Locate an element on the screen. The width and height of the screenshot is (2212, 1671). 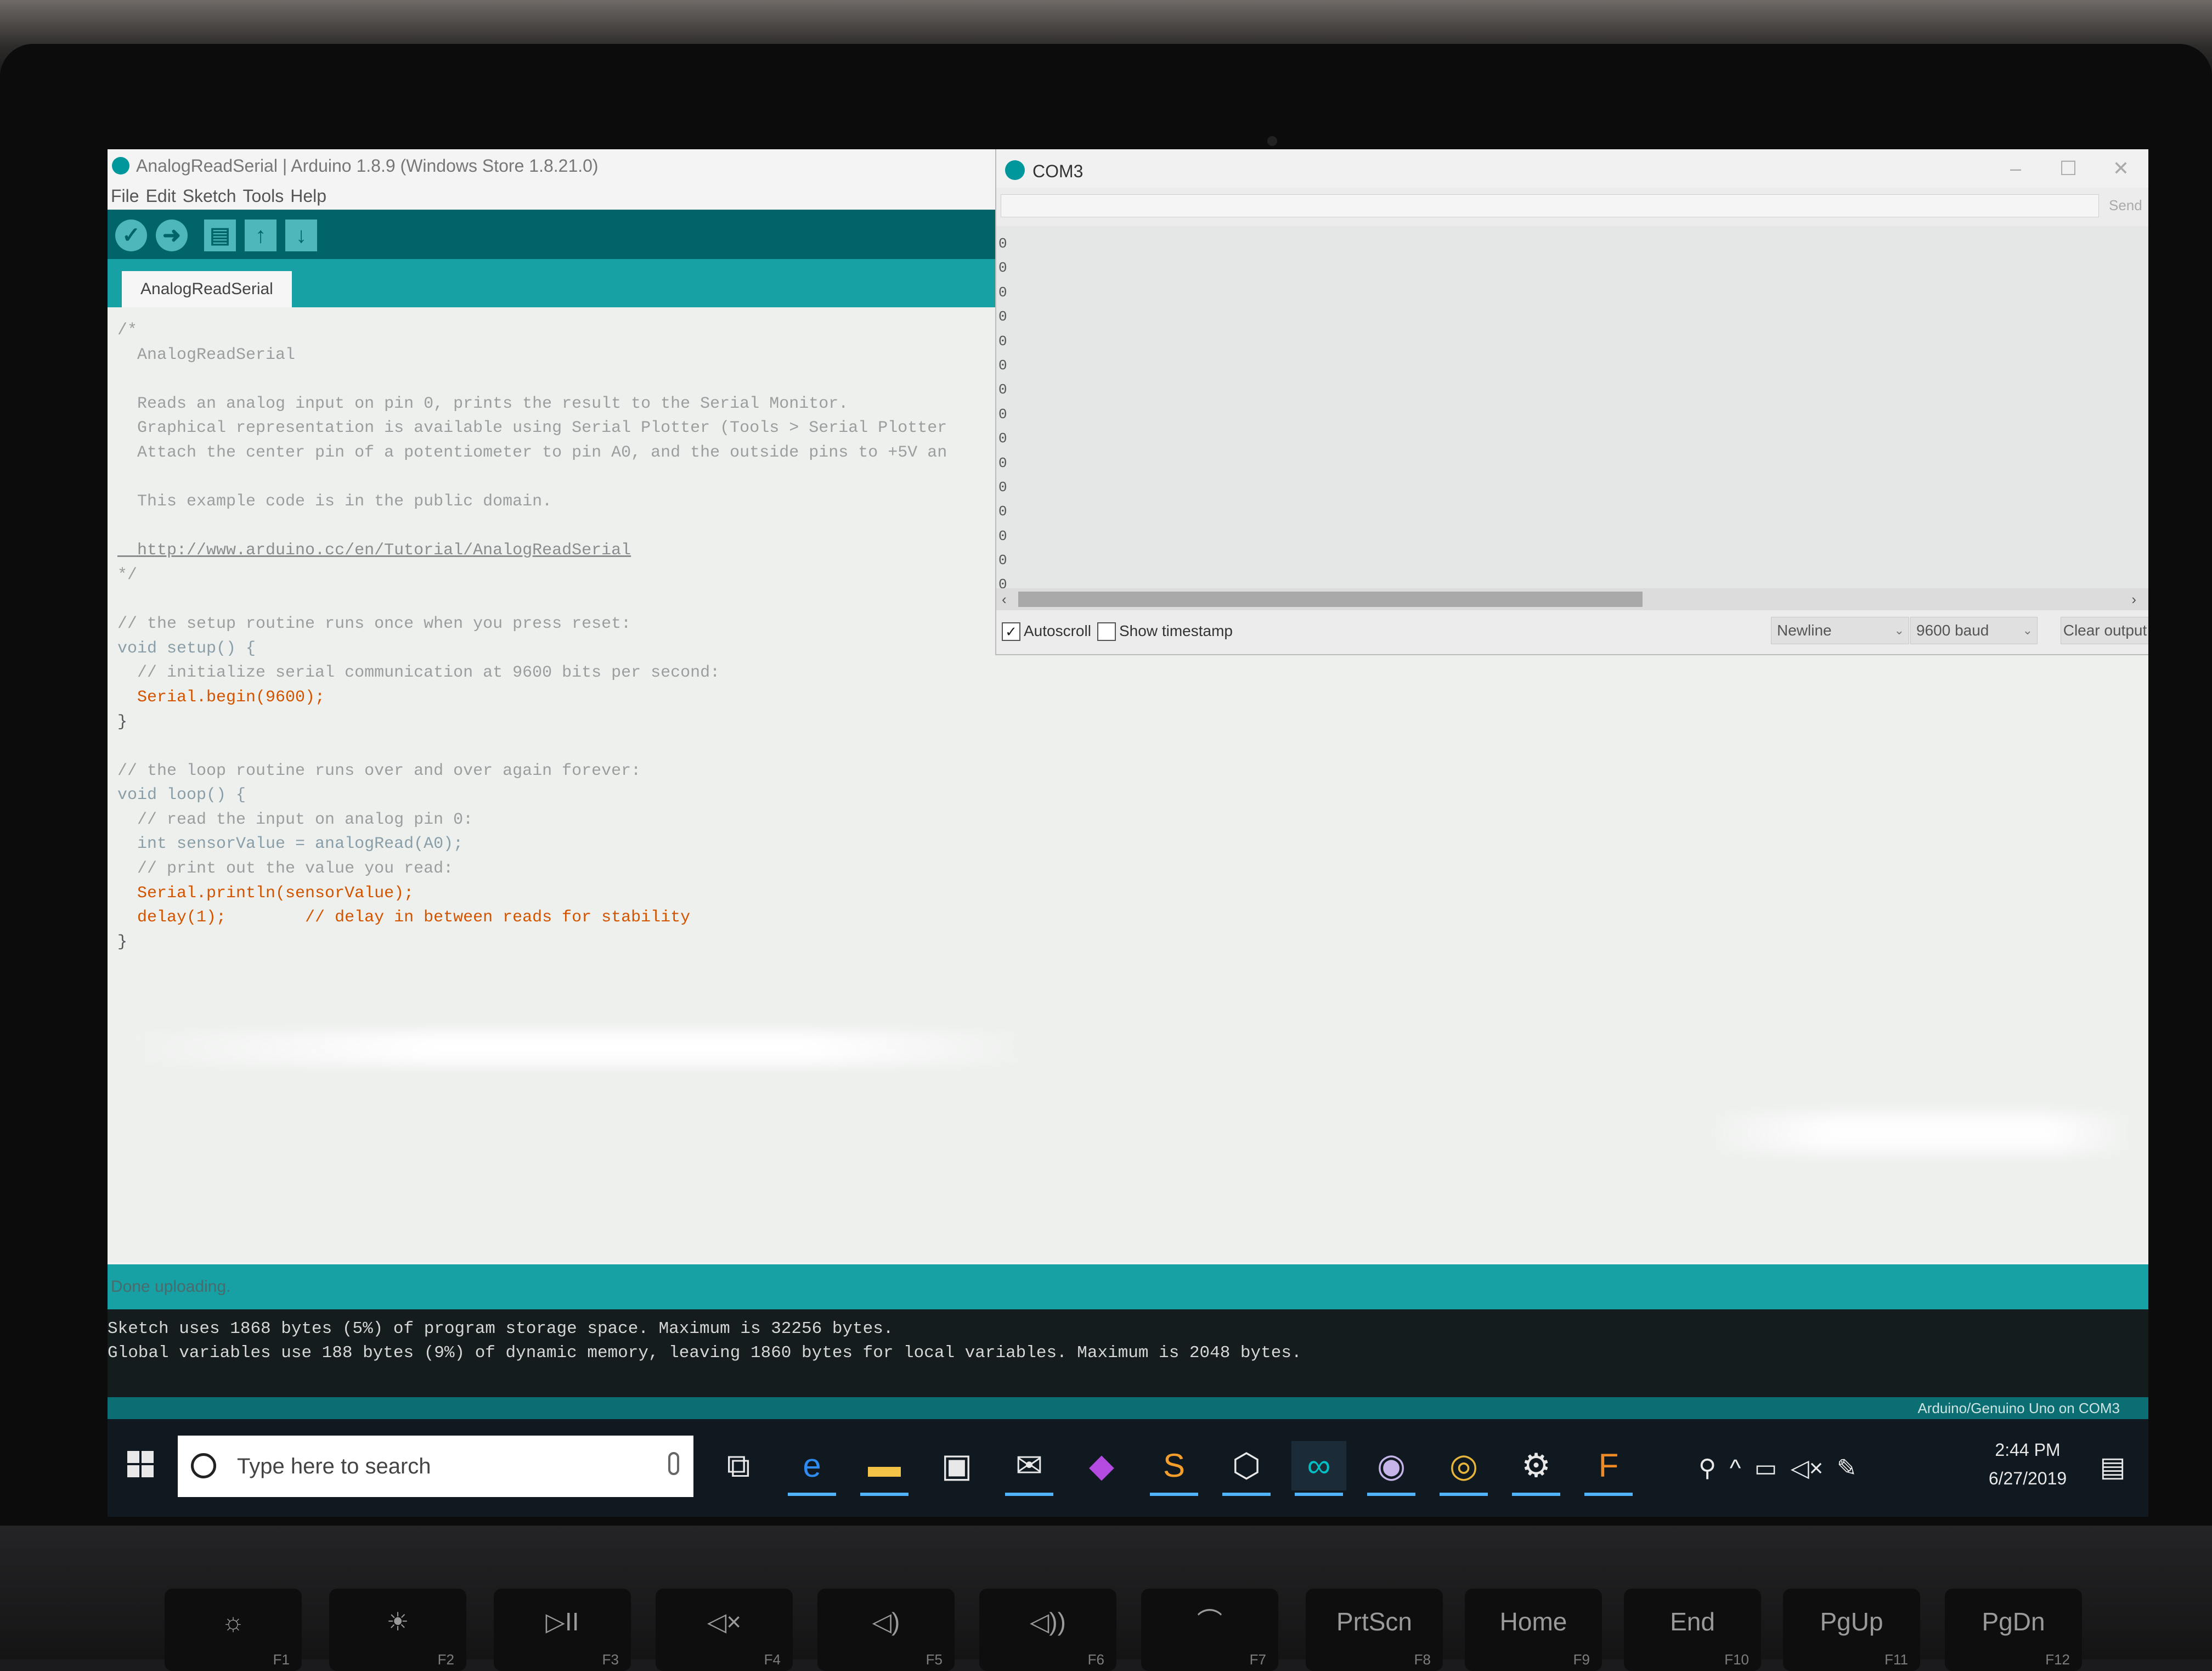
key-fn-label: F2 is located at coordinates (446, 1659).